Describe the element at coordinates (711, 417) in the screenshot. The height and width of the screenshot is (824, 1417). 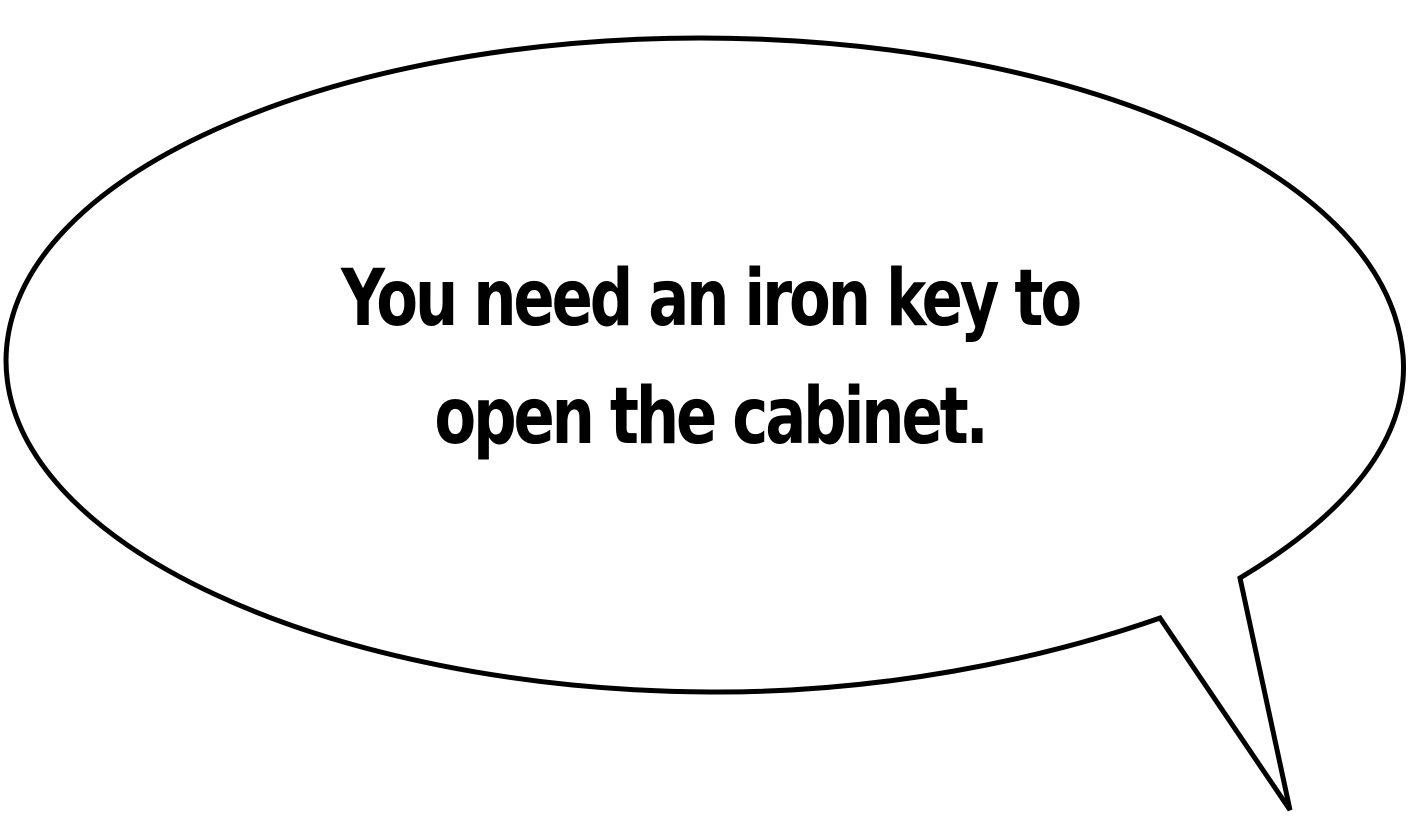
I see `speech-line-2: open the cabinet.` at that location.